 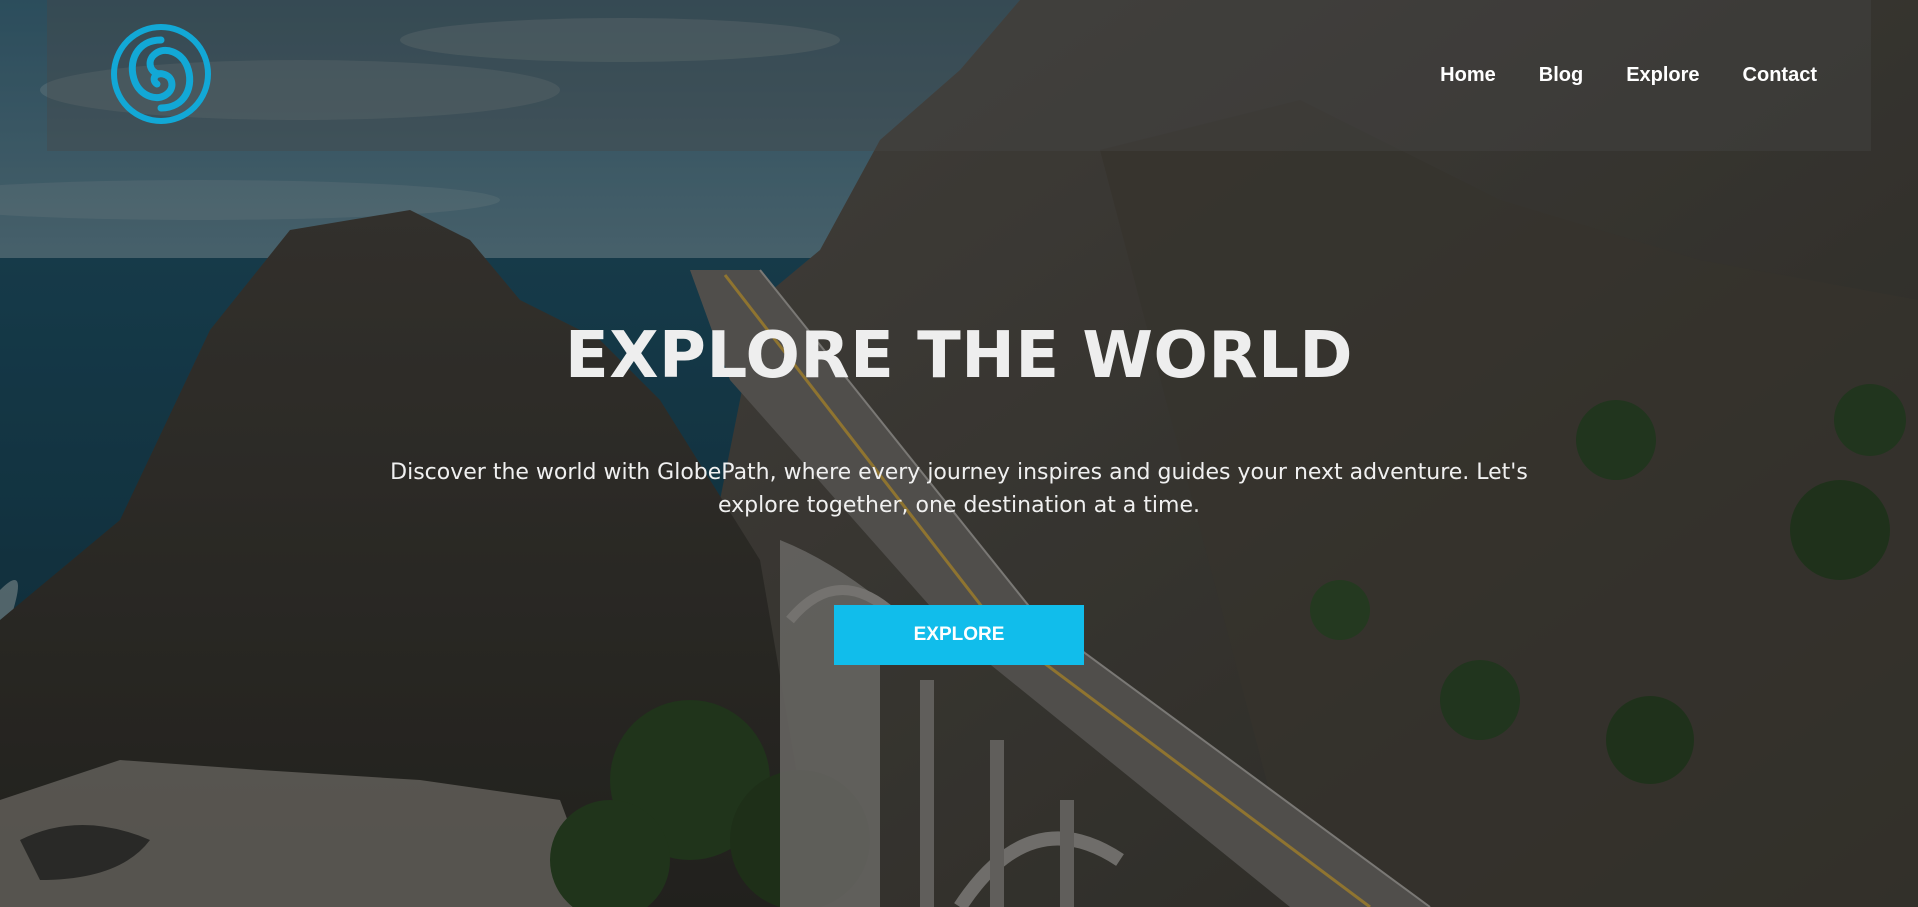 What do you see at coordinates (1468, 75) in the screenshot?
I see `nav-link-home: Home` at bounding box center [1468, 75].